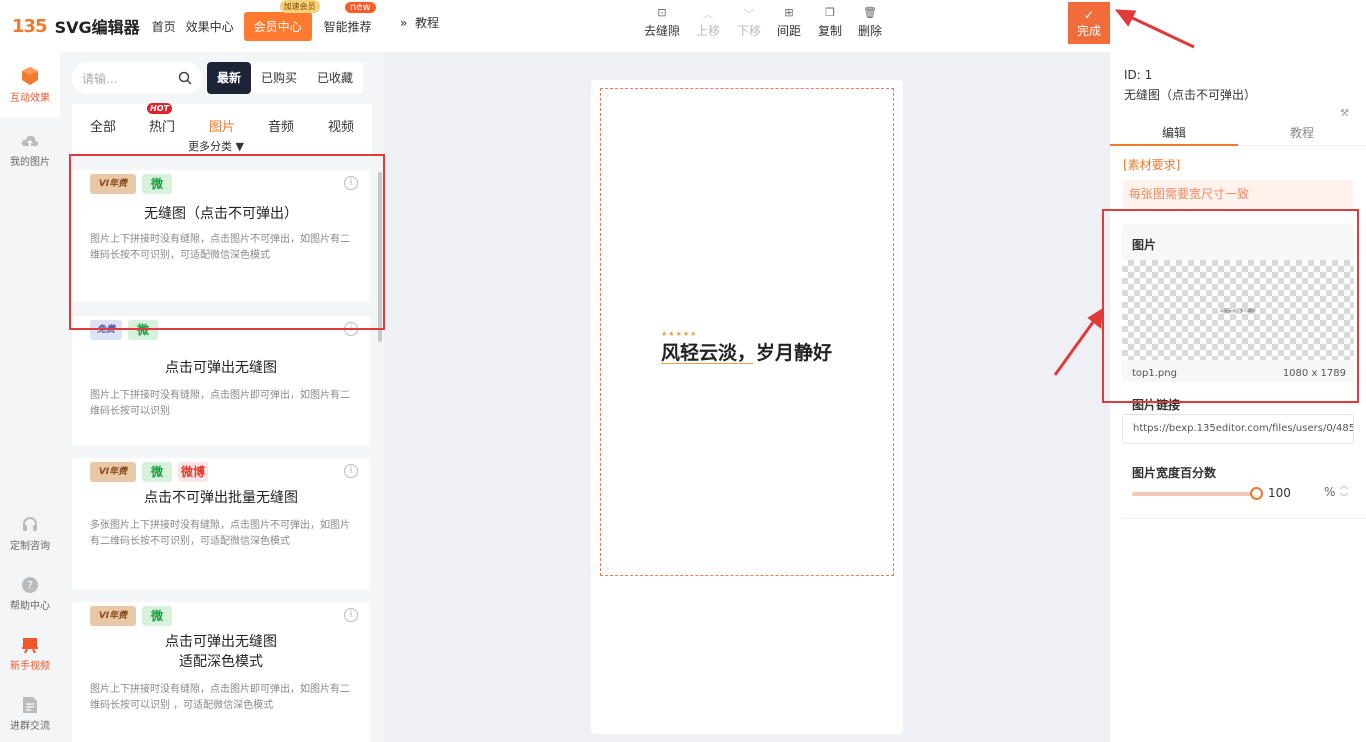 The height and width of the screenshot is (742, 1366). I want to click on arrow-to-done, so click(1159, 30).